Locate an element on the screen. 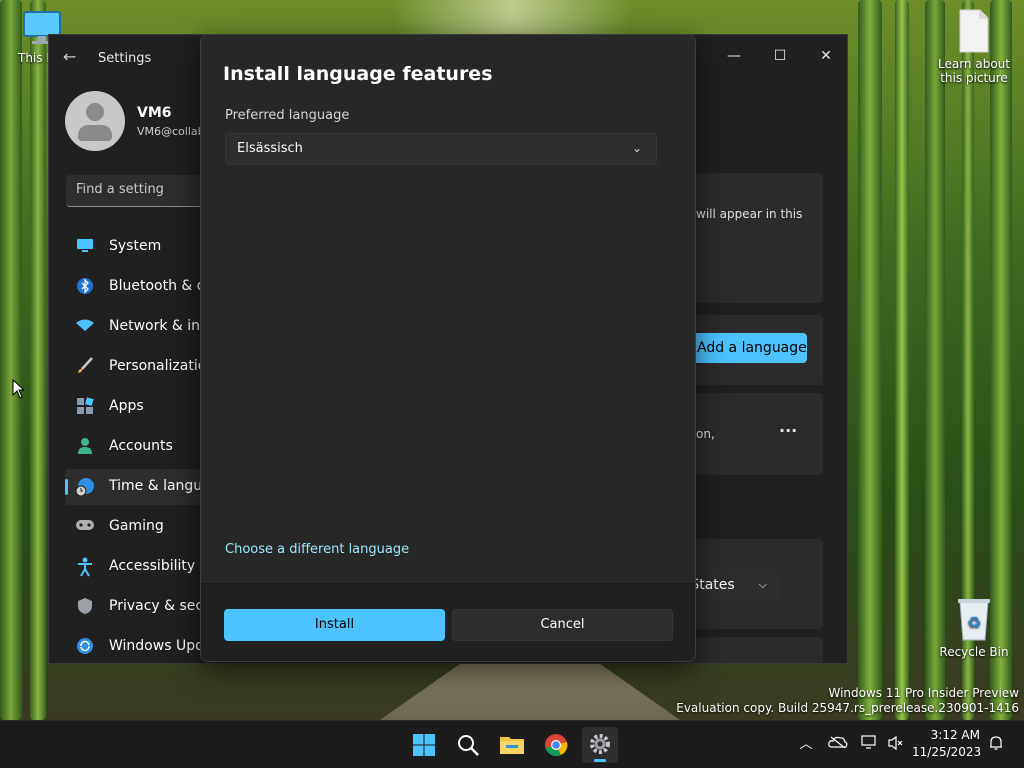 The height and width of the screenshot is (768, 1024). recycle-bin-label: Recycle Bin is located at coordinates (974, 652).